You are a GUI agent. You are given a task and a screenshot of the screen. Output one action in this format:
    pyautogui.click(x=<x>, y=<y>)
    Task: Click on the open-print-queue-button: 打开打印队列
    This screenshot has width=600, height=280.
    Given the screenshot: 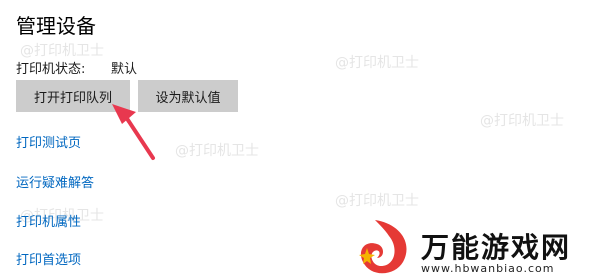 What is the action you would take?
    pyautogui.click(x=73, y=96)
    